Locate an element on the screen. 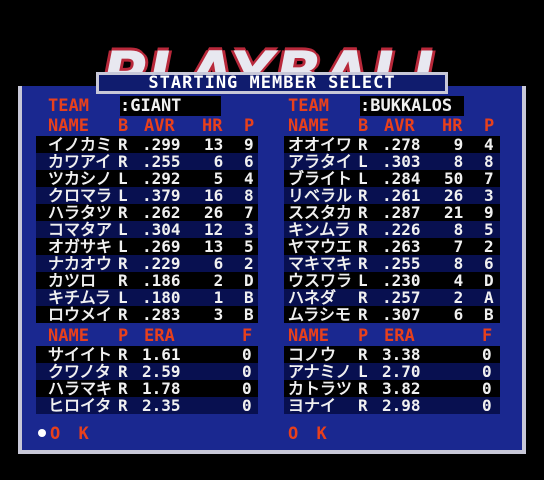 The width and height of the screenshot is (544, 480). ok-button-left: O K is located at coordinates (71, 434).